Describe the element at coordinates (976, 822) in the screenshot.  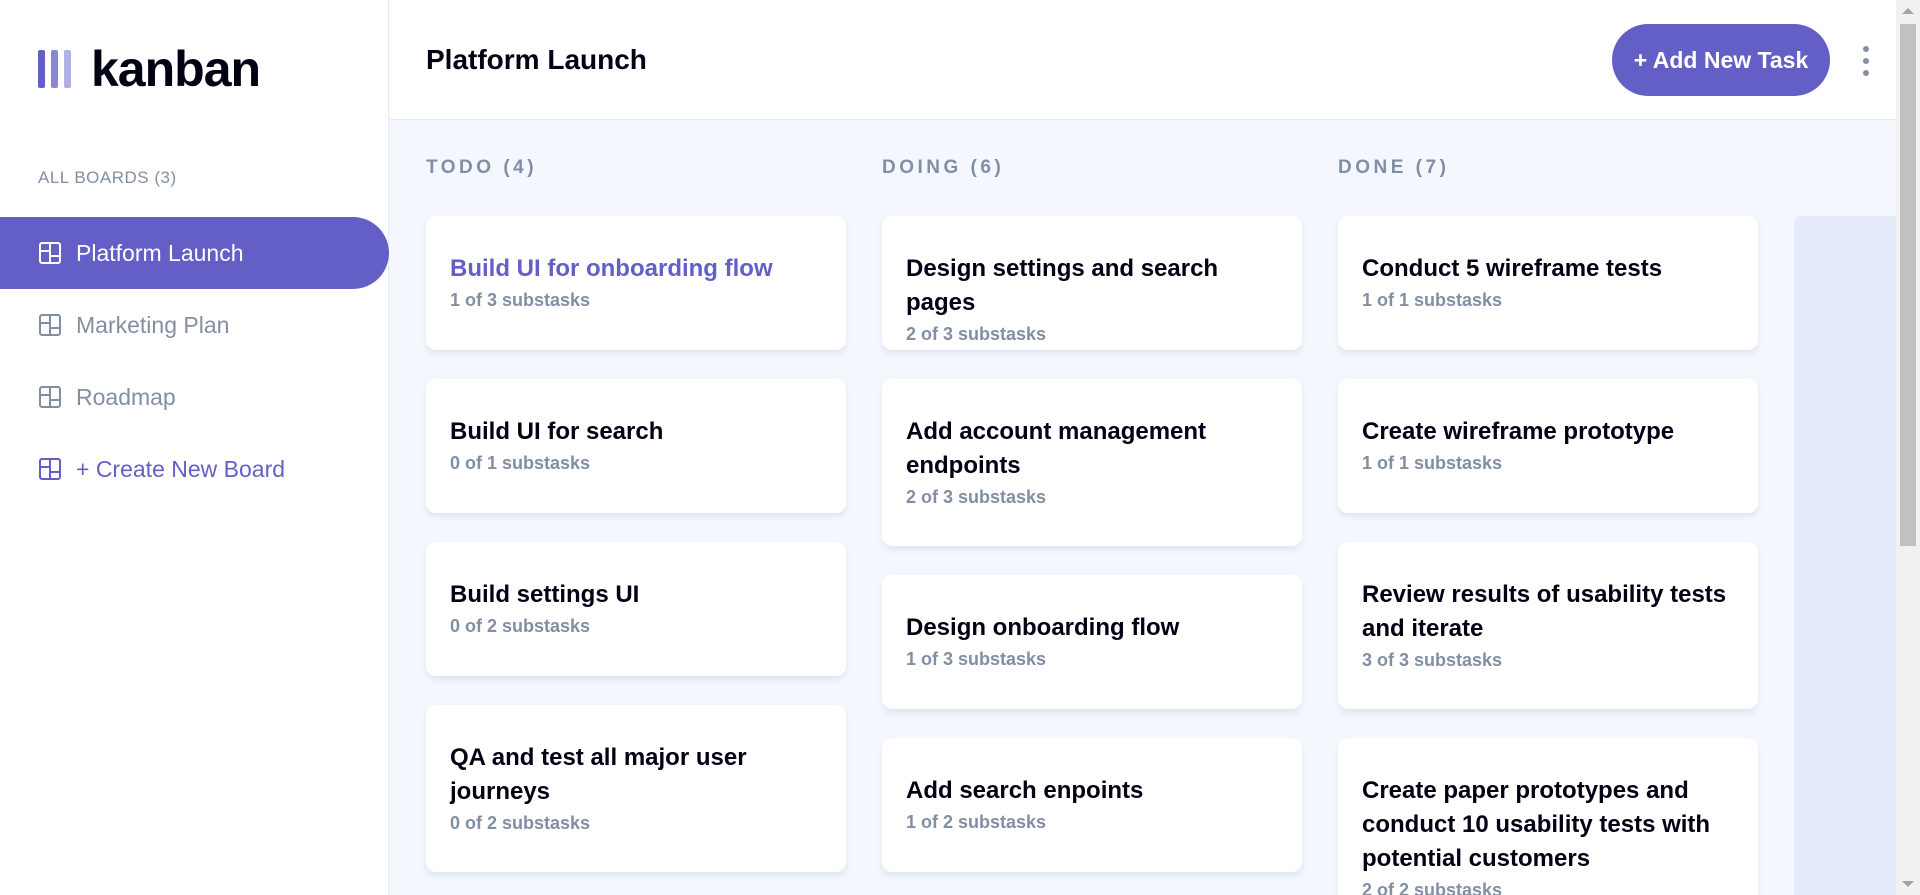
I see `task-subtasks: 1 of 2 substasks` at that location.